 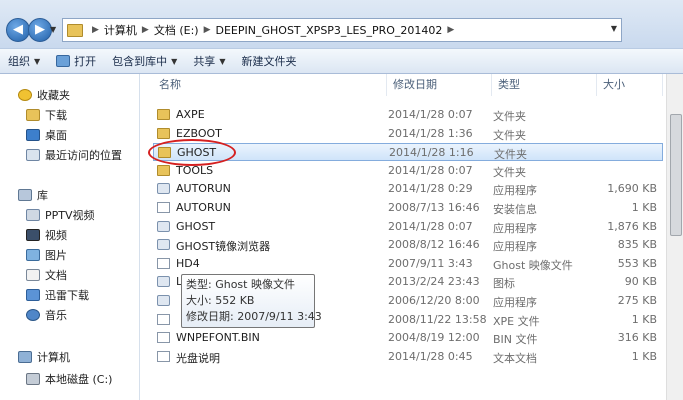 I want to click on include-in-library-button: 包含到库中 ▼, so click(x=144, y=61).